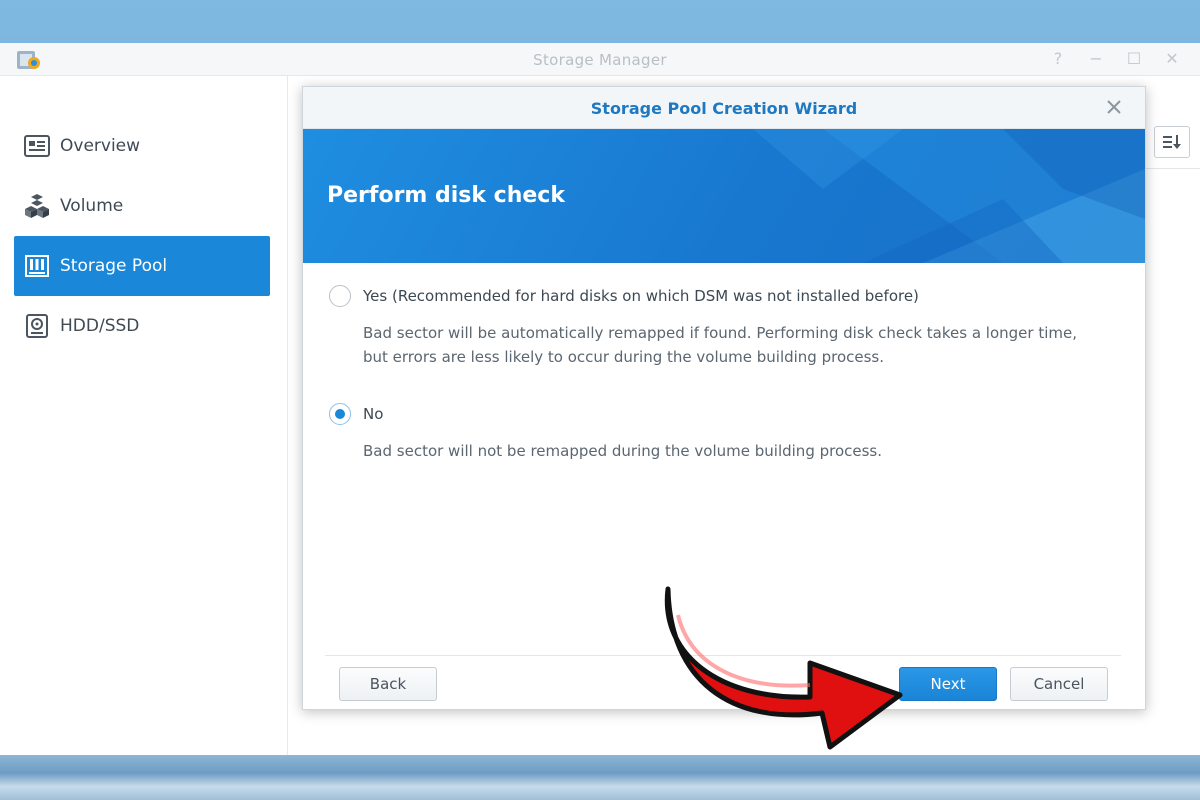 This screenshot has width=1200, height=800. Describe the element at coordinates (446, 195) in the screenshot. I see `wizard-step-title: Perform disk check` at that location.